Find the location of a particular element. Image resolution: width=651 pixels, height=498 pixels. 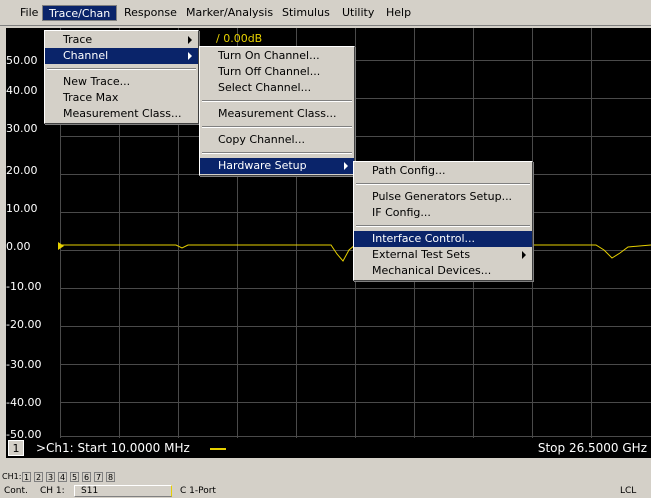

calibration-status: C 1-Port is located at coordinates (198, 491).